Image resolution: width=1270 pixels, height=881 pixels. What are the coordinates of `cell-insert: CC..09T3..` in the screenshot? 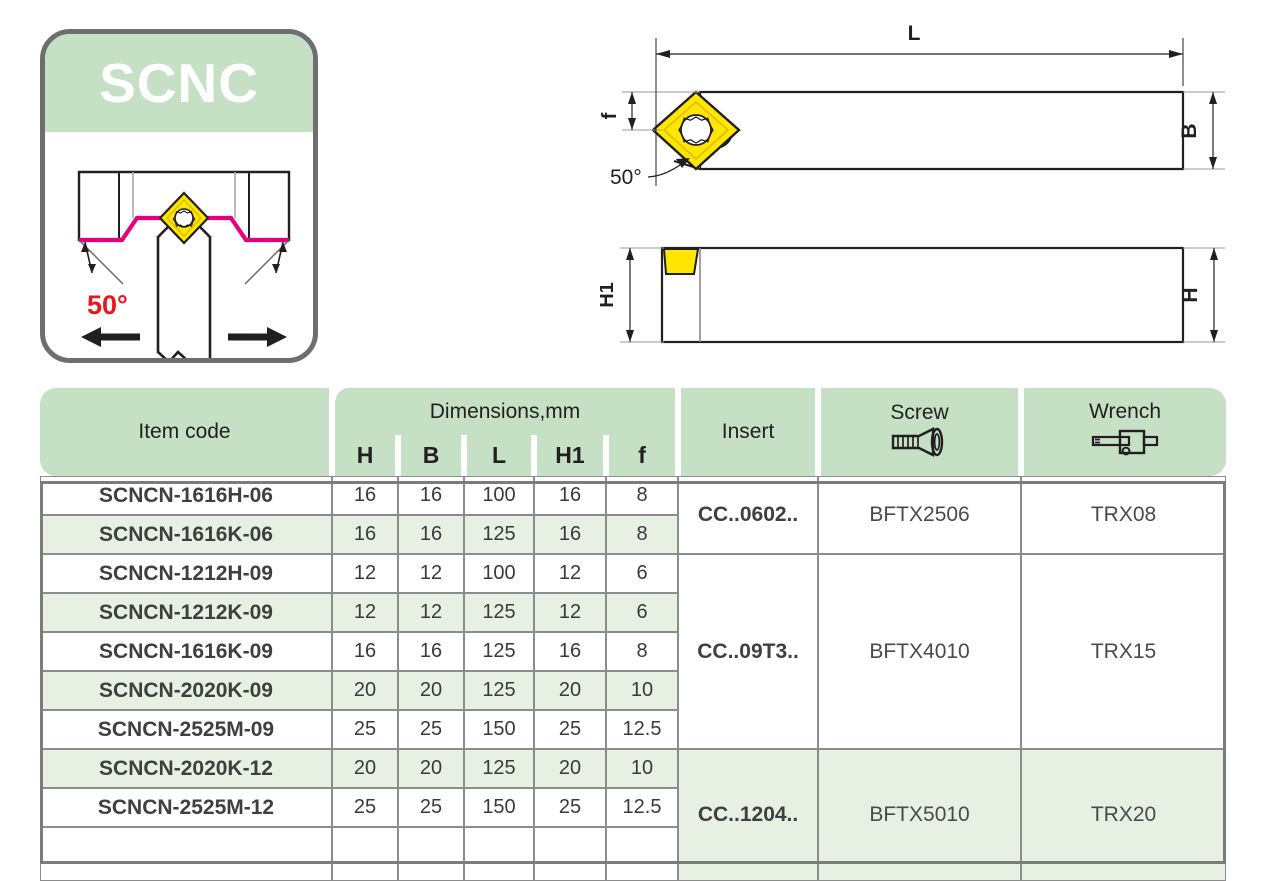 It's located at (748, 651).